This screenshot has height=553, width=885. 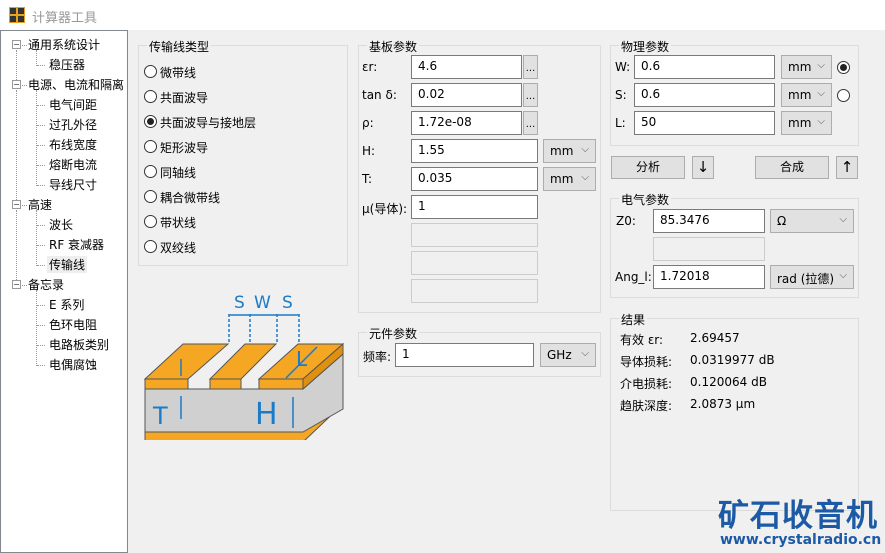 What do you see at coordinates (61, 224) in the screenshot?
I see `tree-item: 波长` at bounding box center [61, 224].